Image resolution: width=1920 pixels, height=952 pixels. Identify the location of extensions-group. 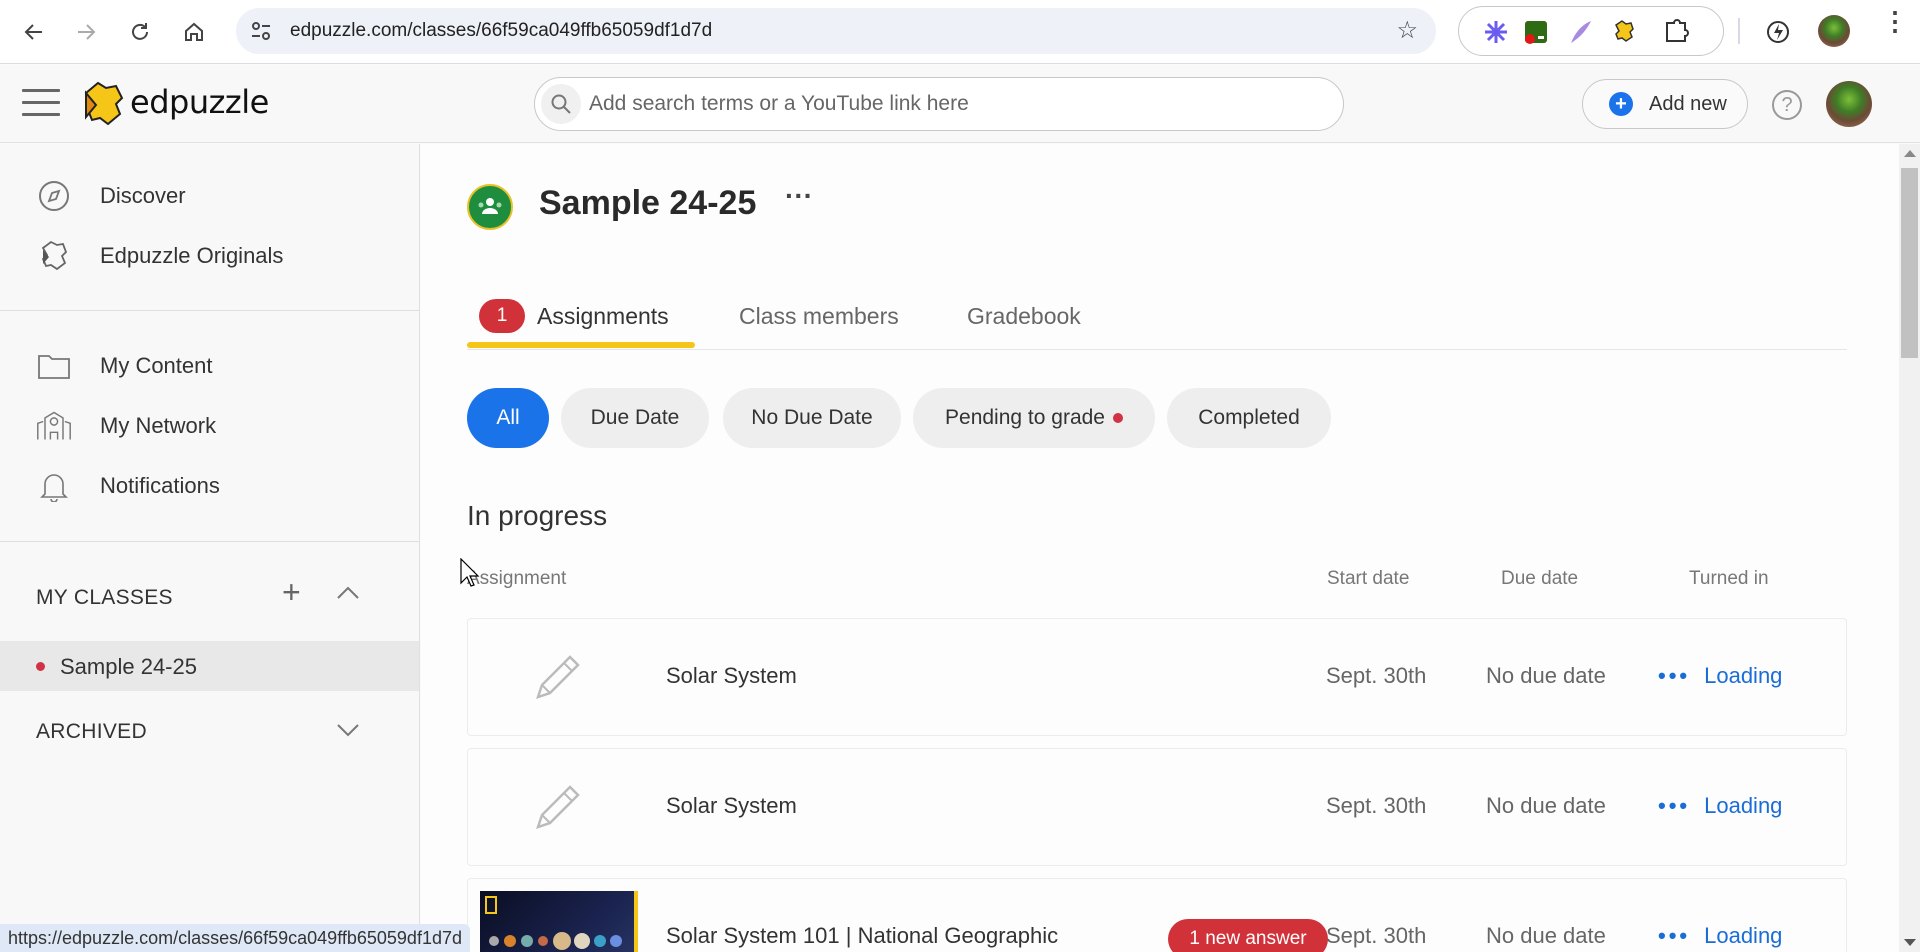
(1591, 31).